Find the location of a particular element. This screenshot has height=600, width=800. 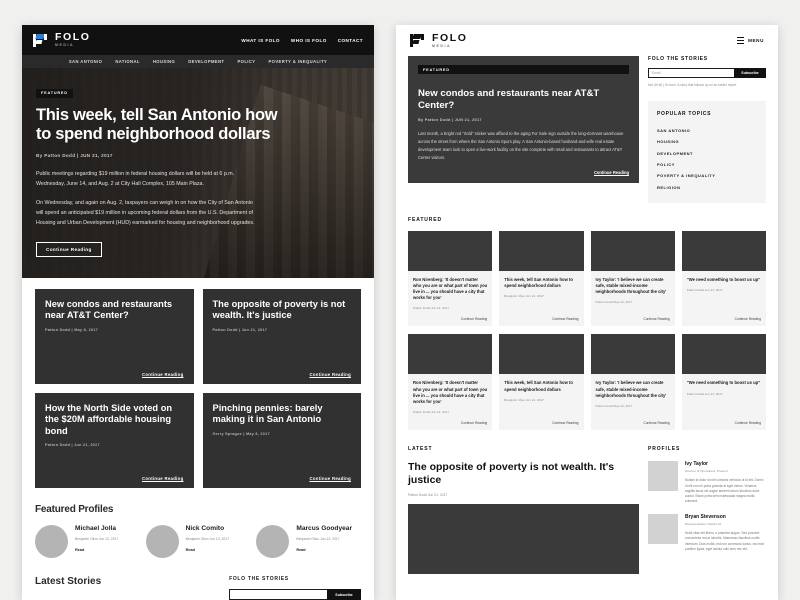

section-nav-housing: HOUSING is located at coordinates (164, 61).